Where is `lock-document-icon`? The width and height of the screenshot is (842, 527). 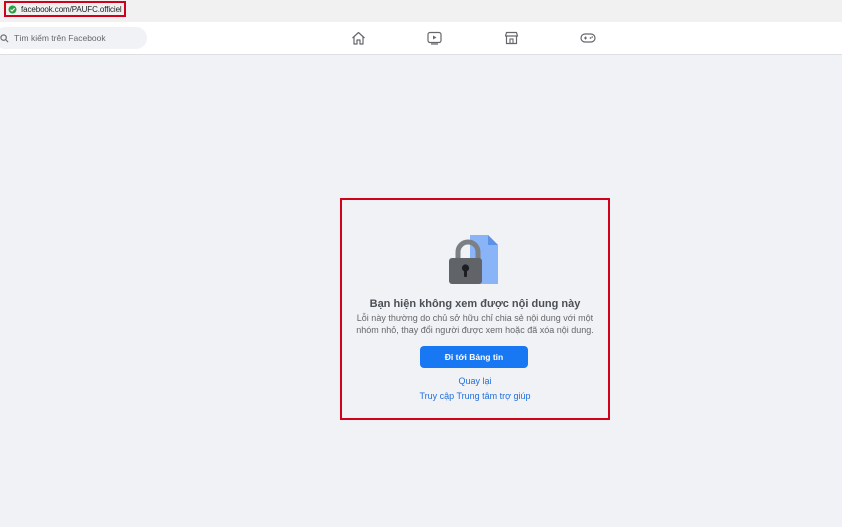
lock-document-icon is located at coordinates (475, 260).